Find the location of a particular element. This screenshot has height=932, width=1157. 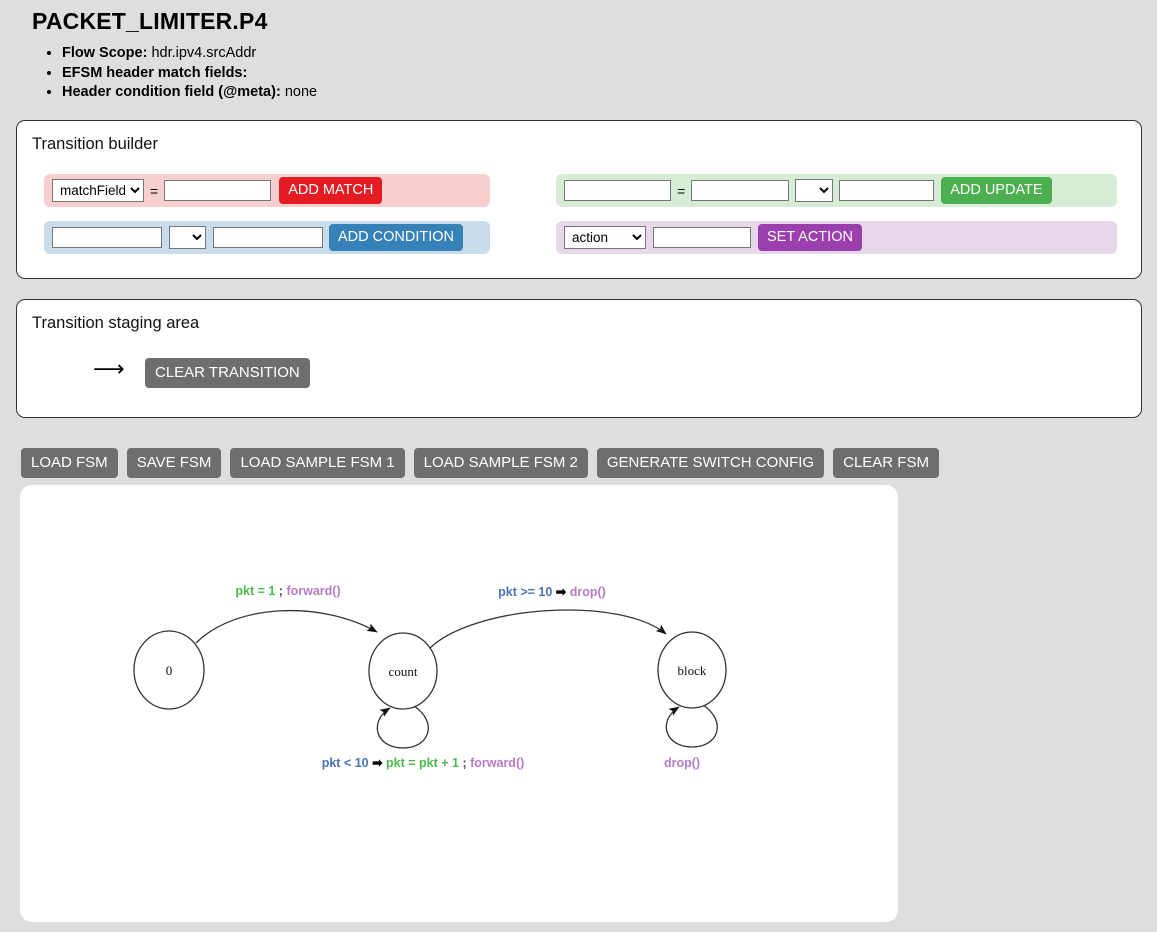

fsm-node-zero: 0 is located at coordinates (169, 670).